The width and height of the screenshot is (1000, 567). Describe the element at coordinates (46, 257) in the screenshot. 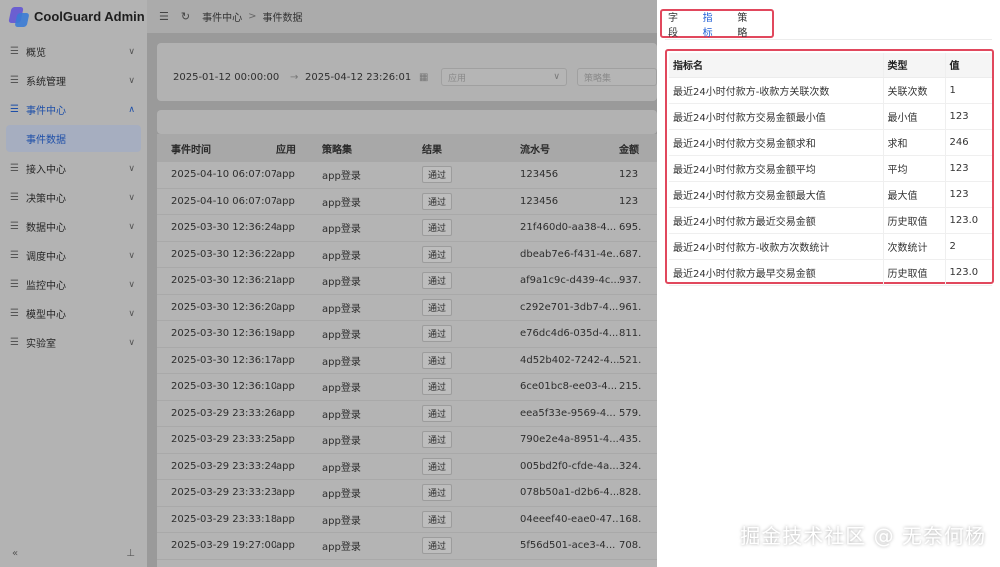

I see `sidebar-item-label: 调度中心` at that location.